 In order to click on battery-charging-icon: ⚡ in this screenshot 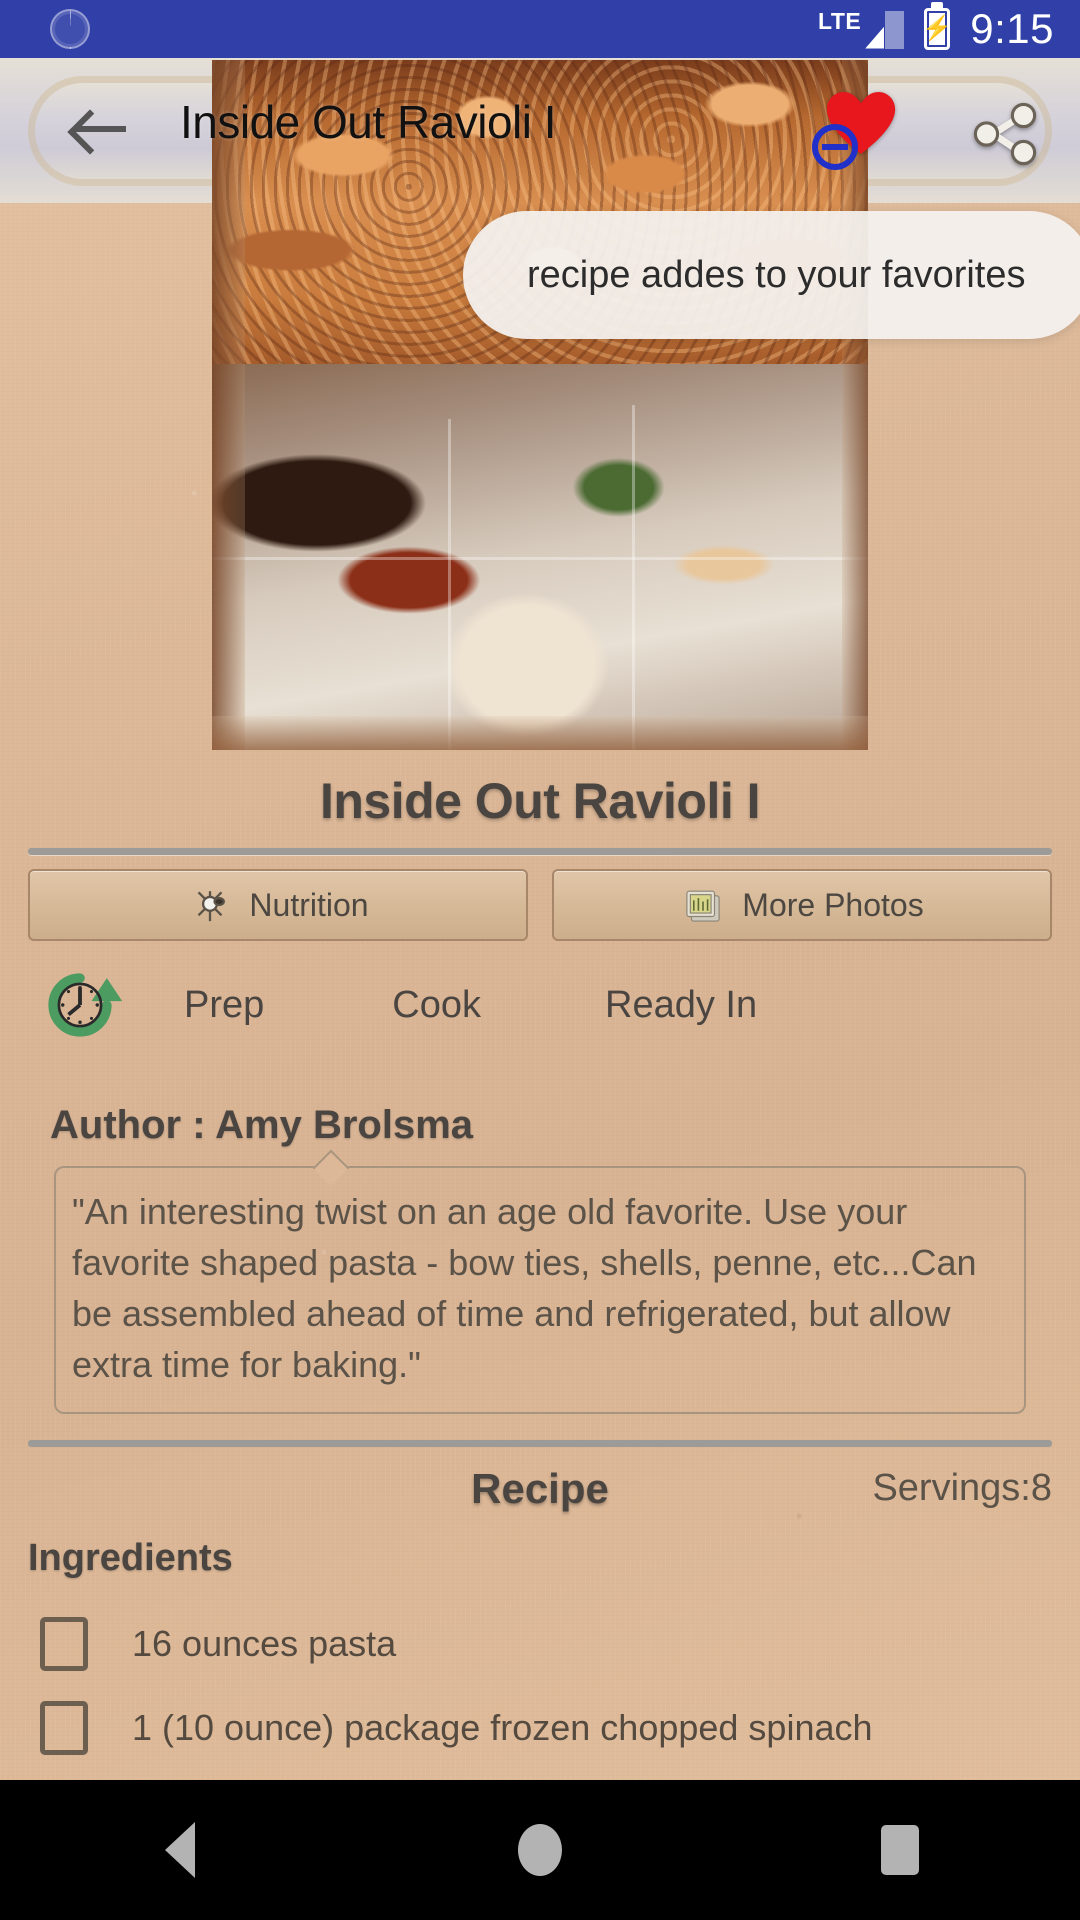, I will do `click(937, 29)`.